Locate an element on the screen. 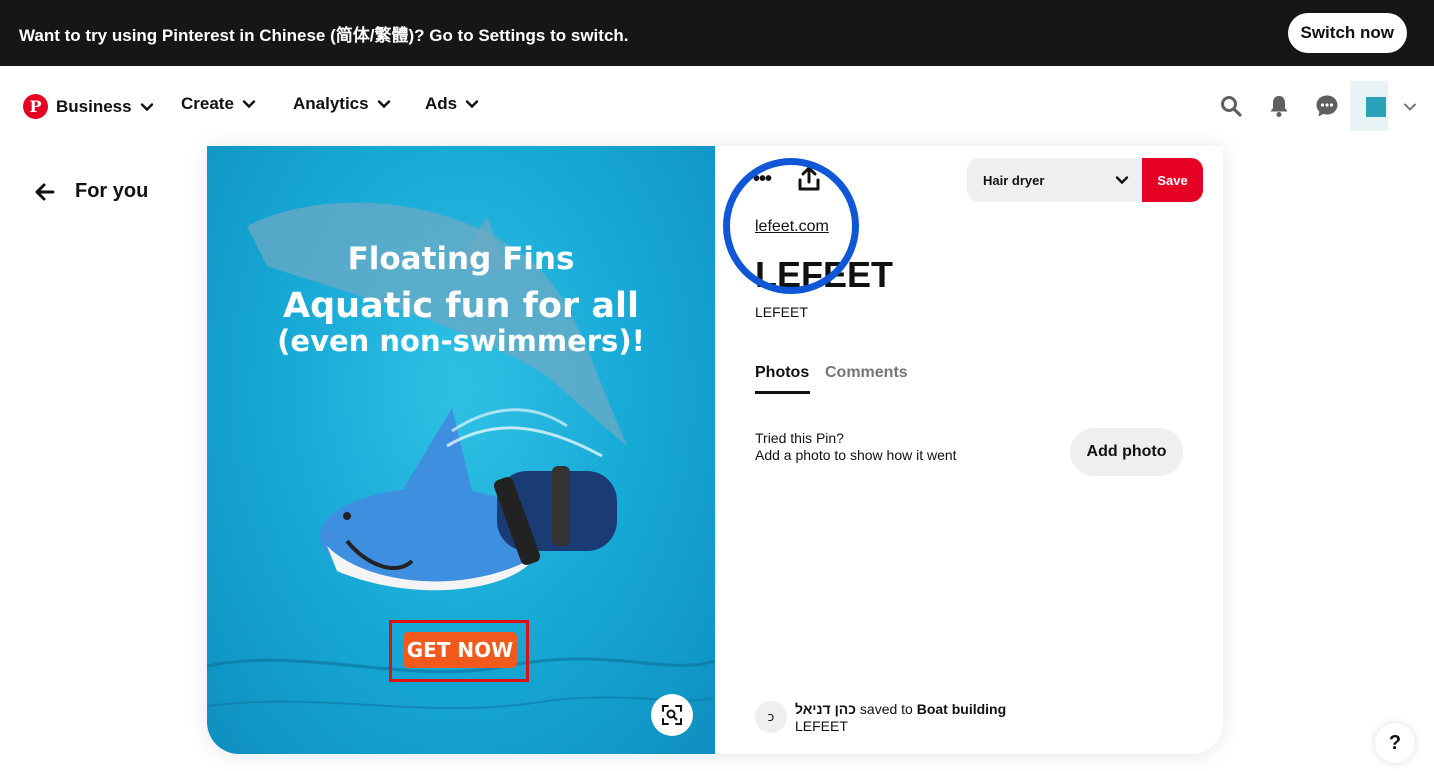  saver-info: כהן דניאל saved to Boat building is located at coordinates (900, 709).